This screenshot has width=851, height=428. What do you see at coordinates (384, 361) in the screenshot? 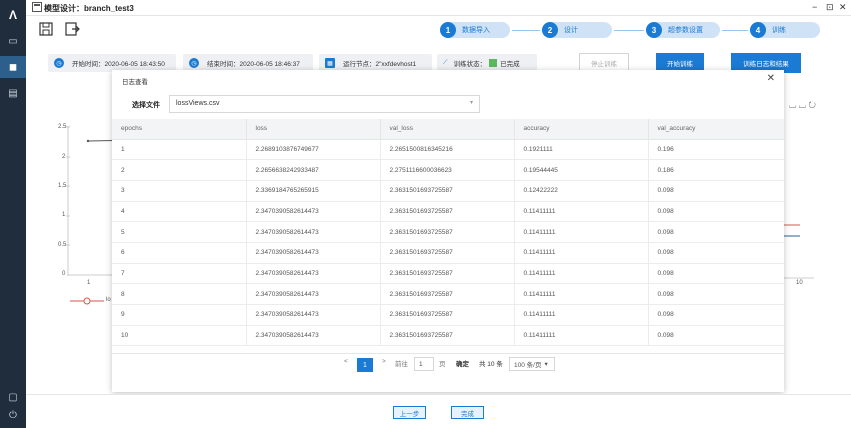
I see `next-page-button: >` at bounding box center [384, 361].